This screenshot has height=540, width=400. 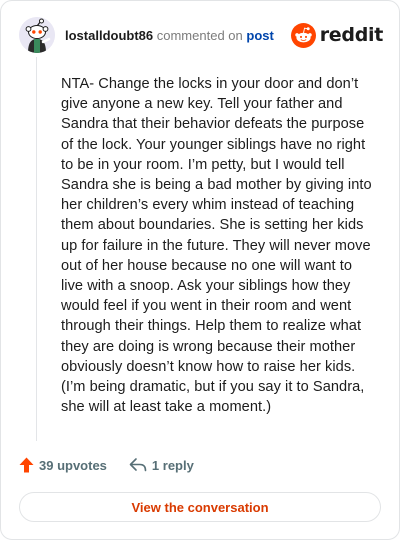 I want to click on upvote-count: 39 upvotes, so click(x=73, y=465).